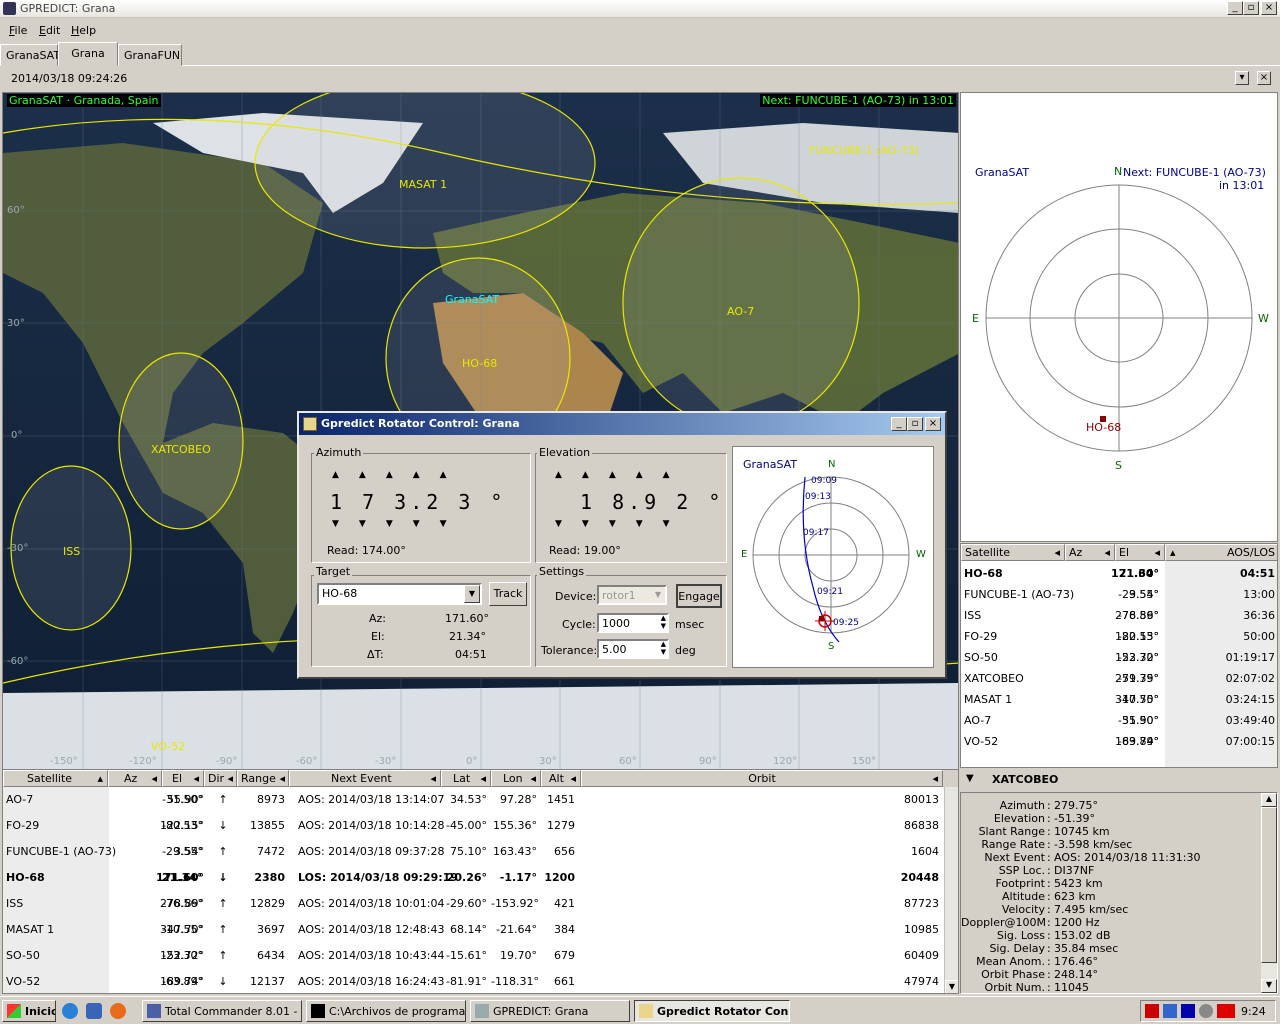 The height and width of the screenshot is (1024, 1280). Describe the element at coordinates (1140, 552) in the screenshot. I see `col-header-el: El ◂` at that location.